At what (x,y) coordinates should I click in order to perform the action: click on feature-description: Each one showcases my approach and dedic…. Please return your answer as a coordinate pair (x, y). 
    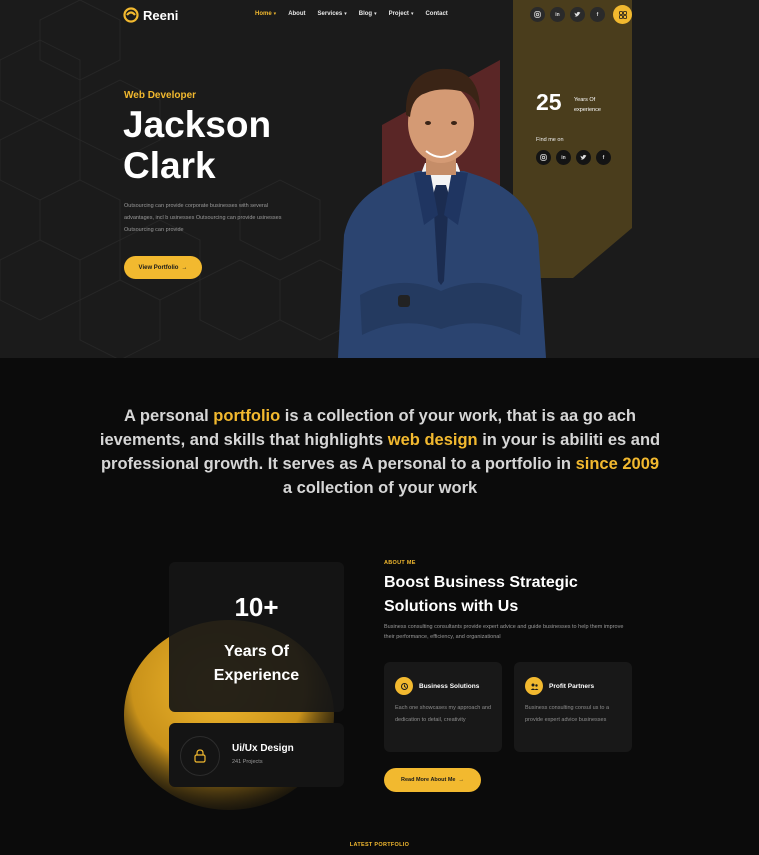
    Looking at the image, I should click on (443, 714).